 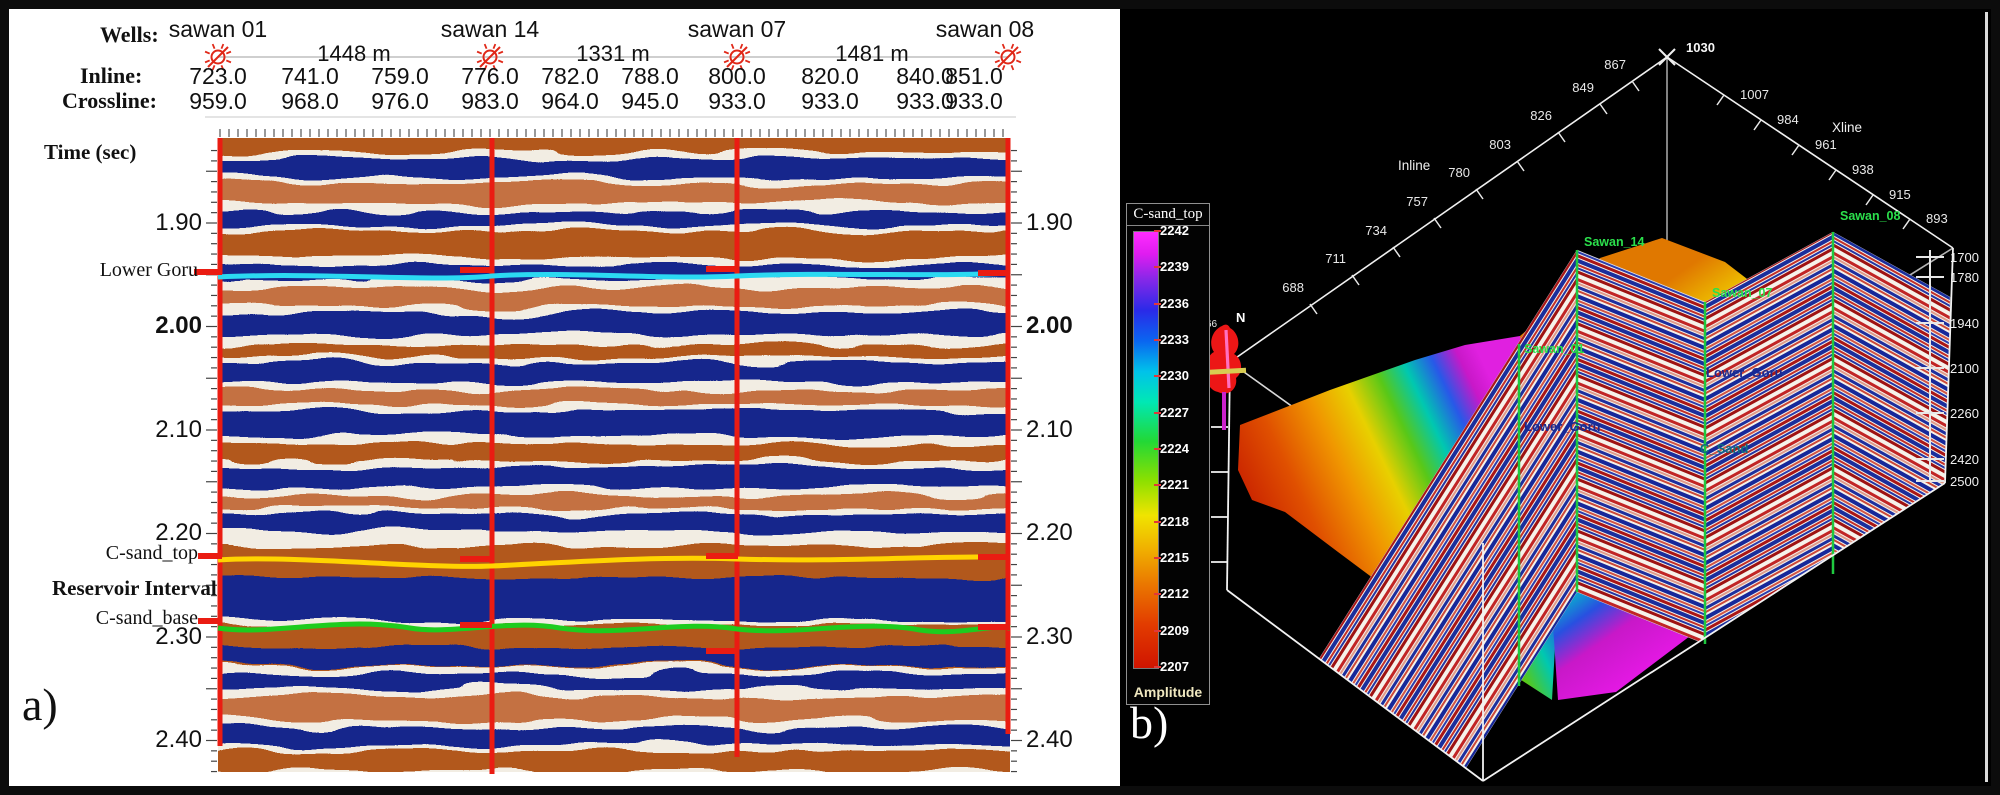 What do you see at coordinates (650, 76) in the screenshot?
I see `inline-value: 788.0` at bounding box center [650, 76].